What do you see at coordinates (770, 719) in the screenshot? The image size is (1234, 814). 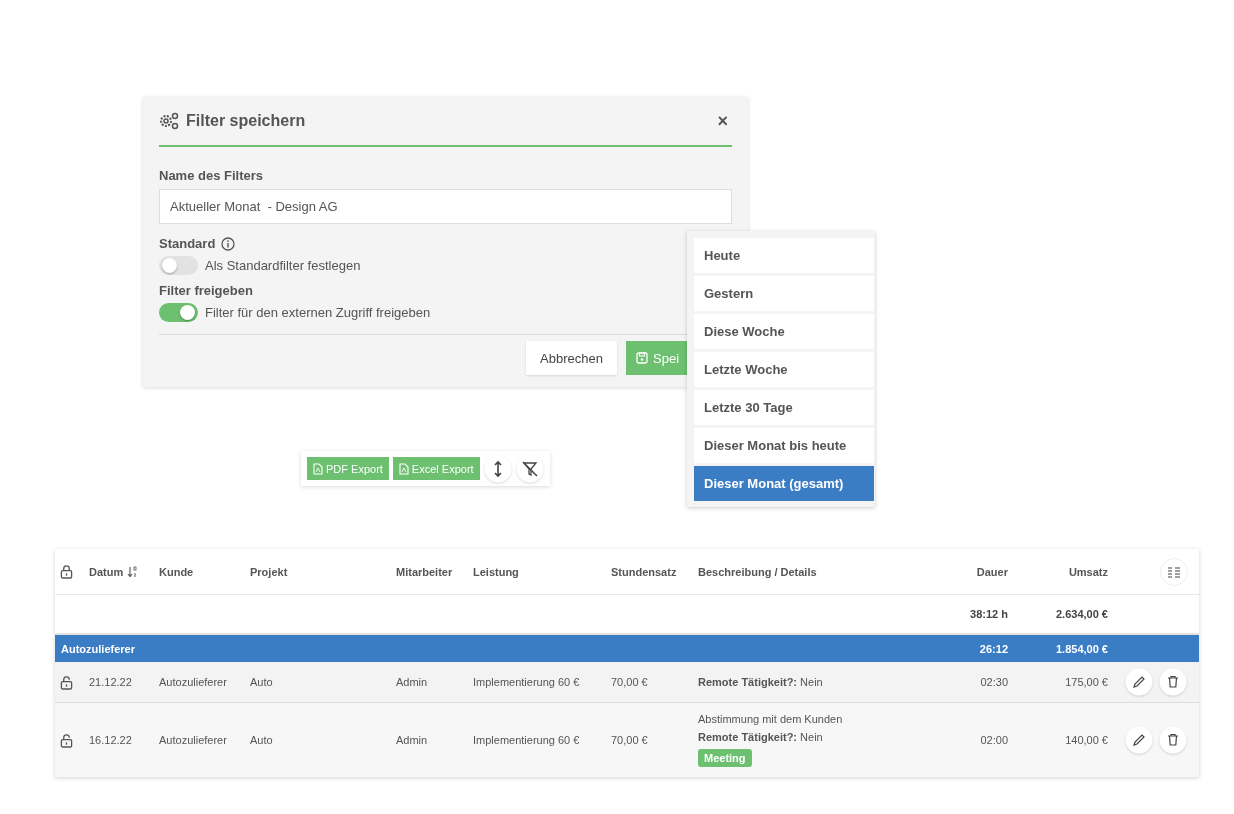 I see `detail-text: Abstimmung mit dem Kunden` at bounding box center [770, 719].